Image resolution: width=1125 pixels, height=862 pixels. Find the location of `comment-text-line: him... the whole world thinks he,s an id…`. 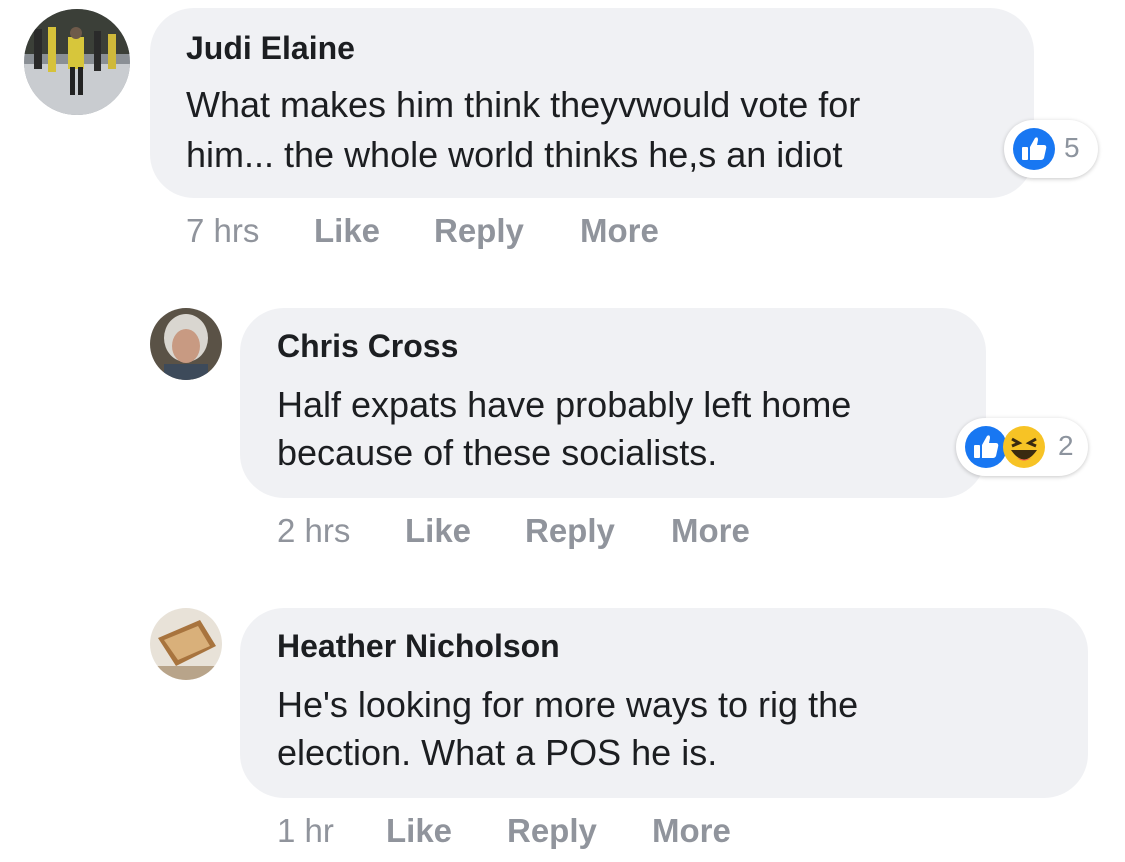

comment-text-line: him... the whole world thinks he,s an id… is located at coordinates (514, 154).